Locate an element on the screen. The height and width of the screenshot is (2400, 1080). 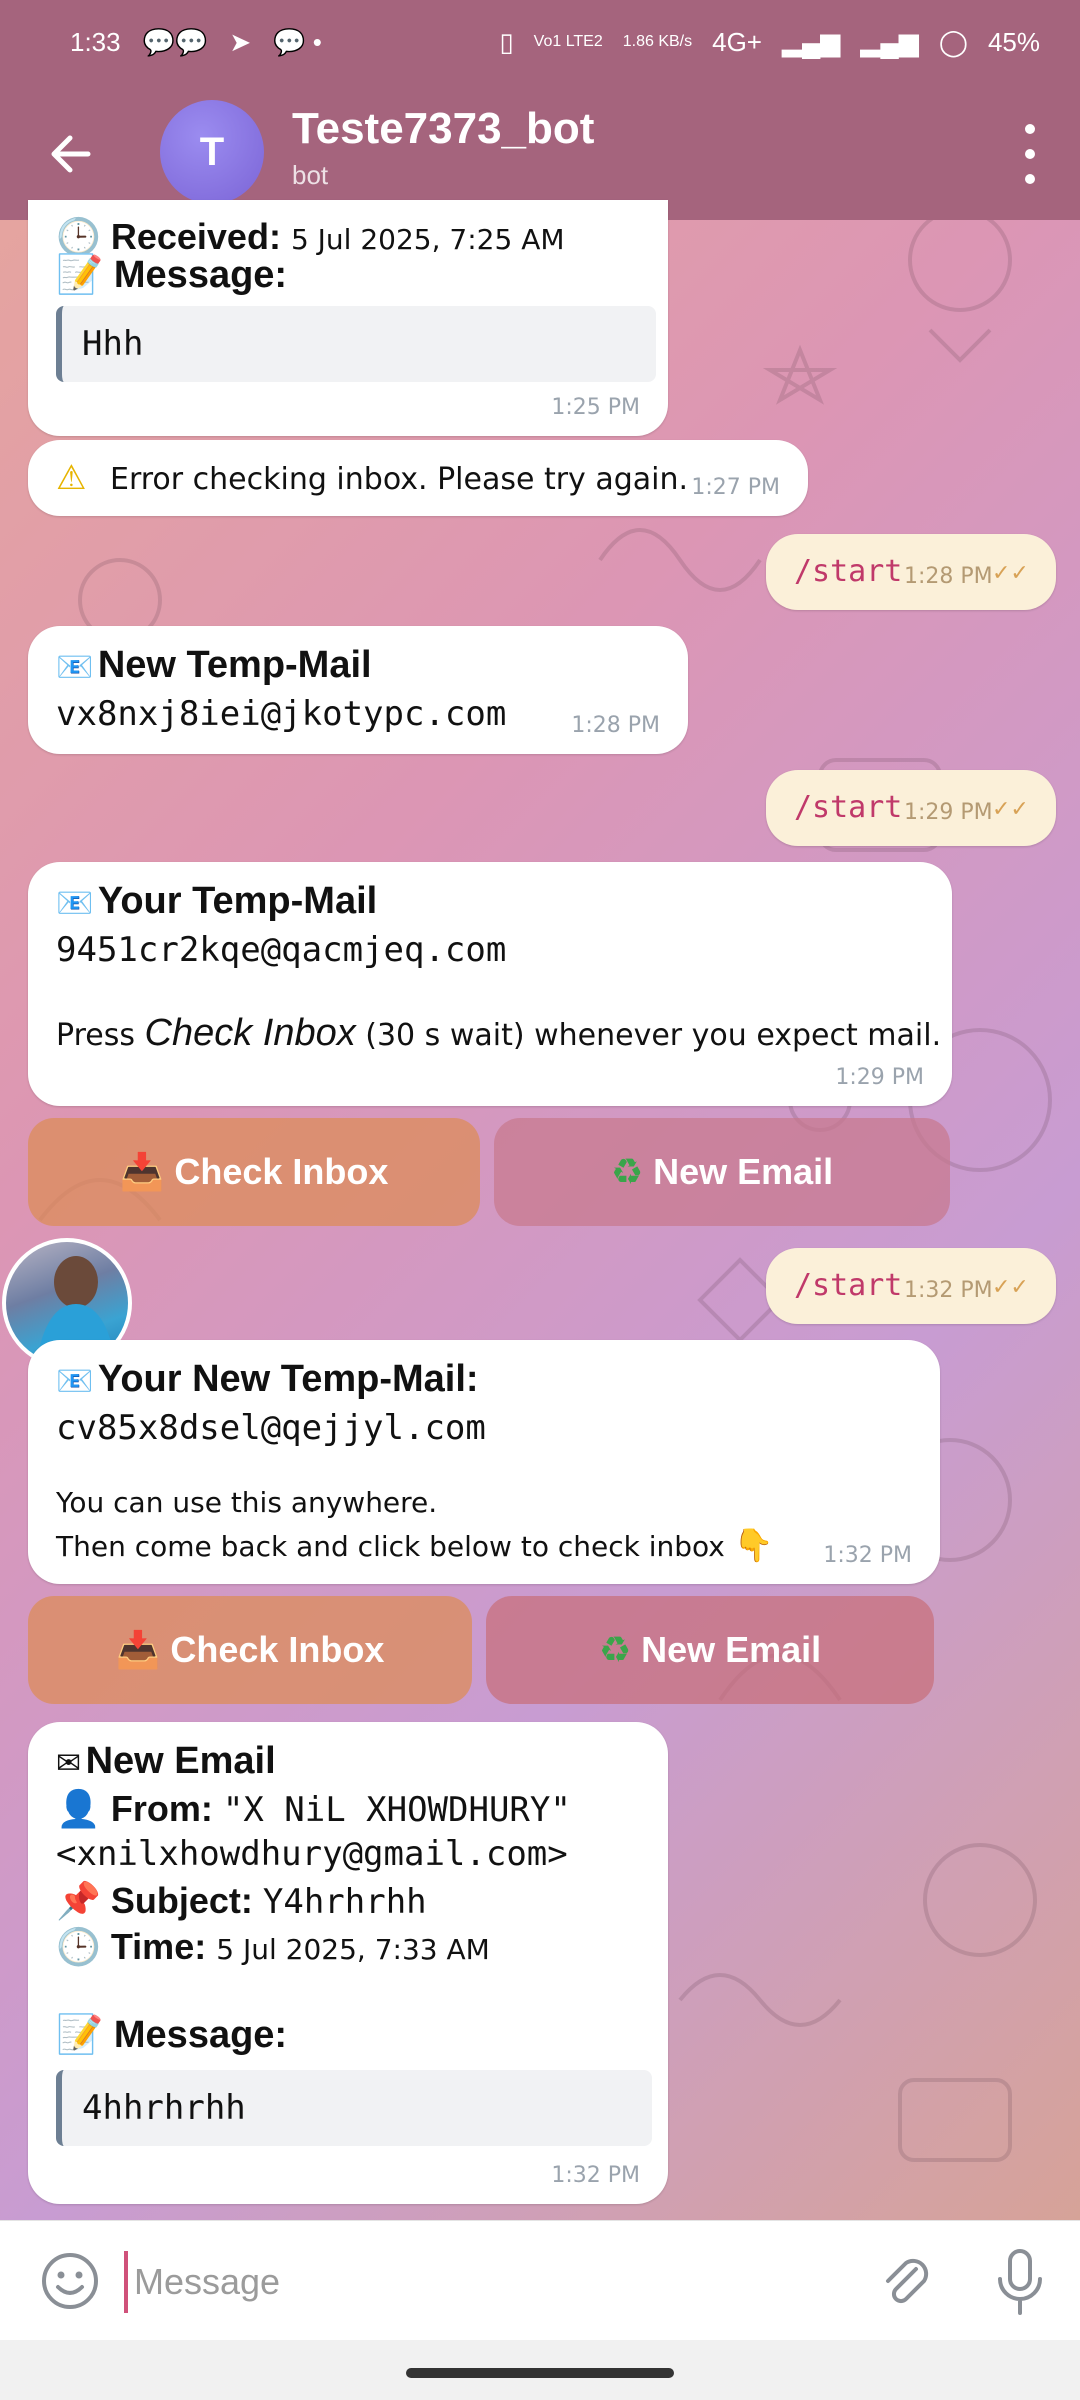
bot-avatar: T is located at coordinates (212, 152).